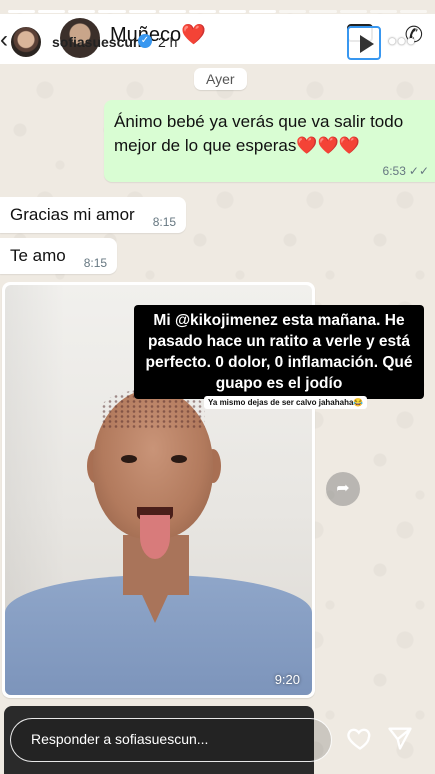 The height and width of the screenshot is (774, 435). I want to click on verified-badge-icon: ✓, so click(145, 41).